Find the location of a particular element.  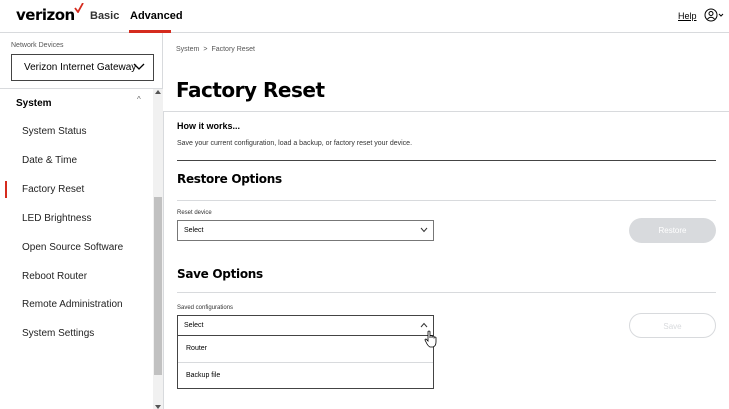

sidebar-item-factory-reset: Factory Reset is located at coordinates (76, 190).